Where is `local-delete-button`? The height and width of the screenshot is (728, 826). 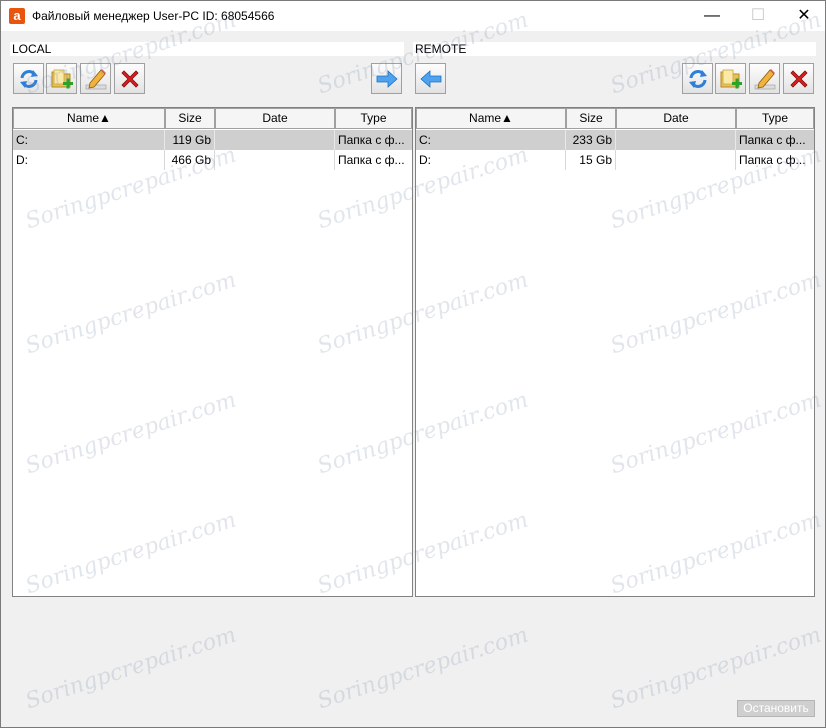
local-delete-button is located at coordinates (129, 78).